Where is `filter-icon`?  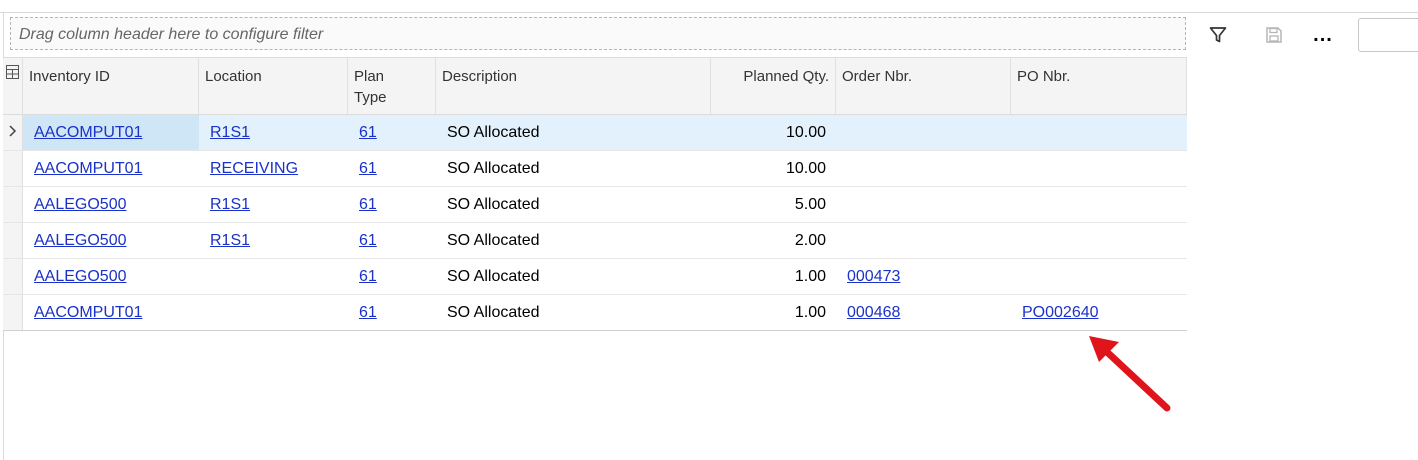
filter-icon is located at coordinates (1218, 35).